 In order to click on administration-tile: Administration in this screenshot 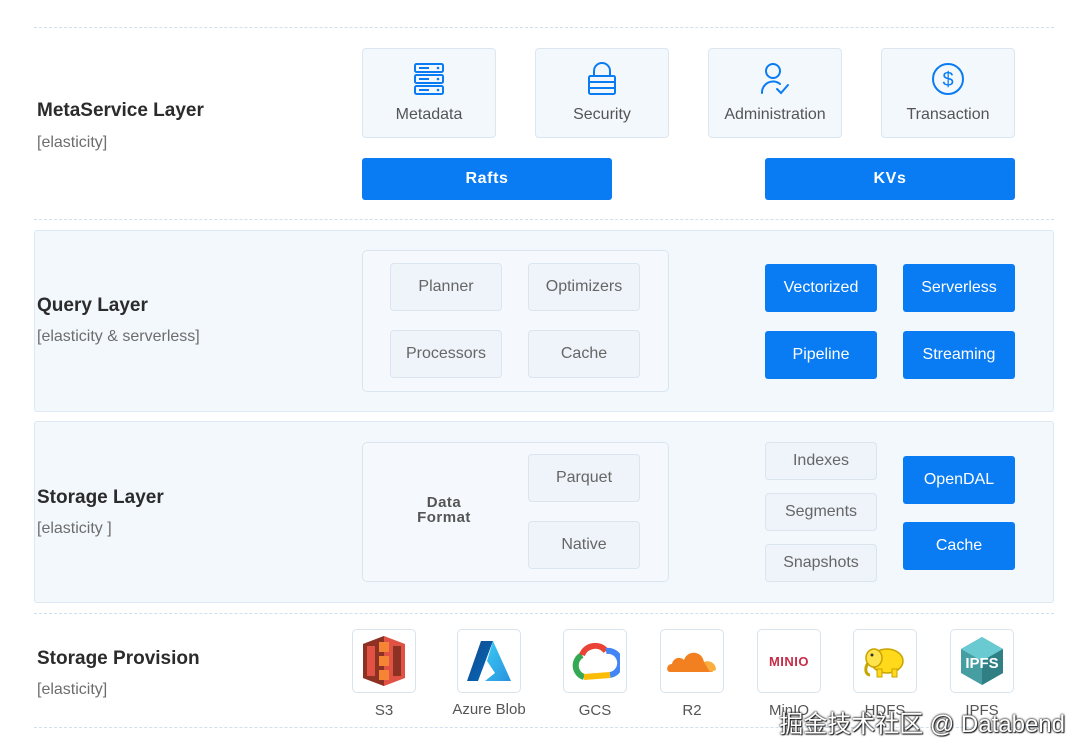, I will do `click(775, 93)`.